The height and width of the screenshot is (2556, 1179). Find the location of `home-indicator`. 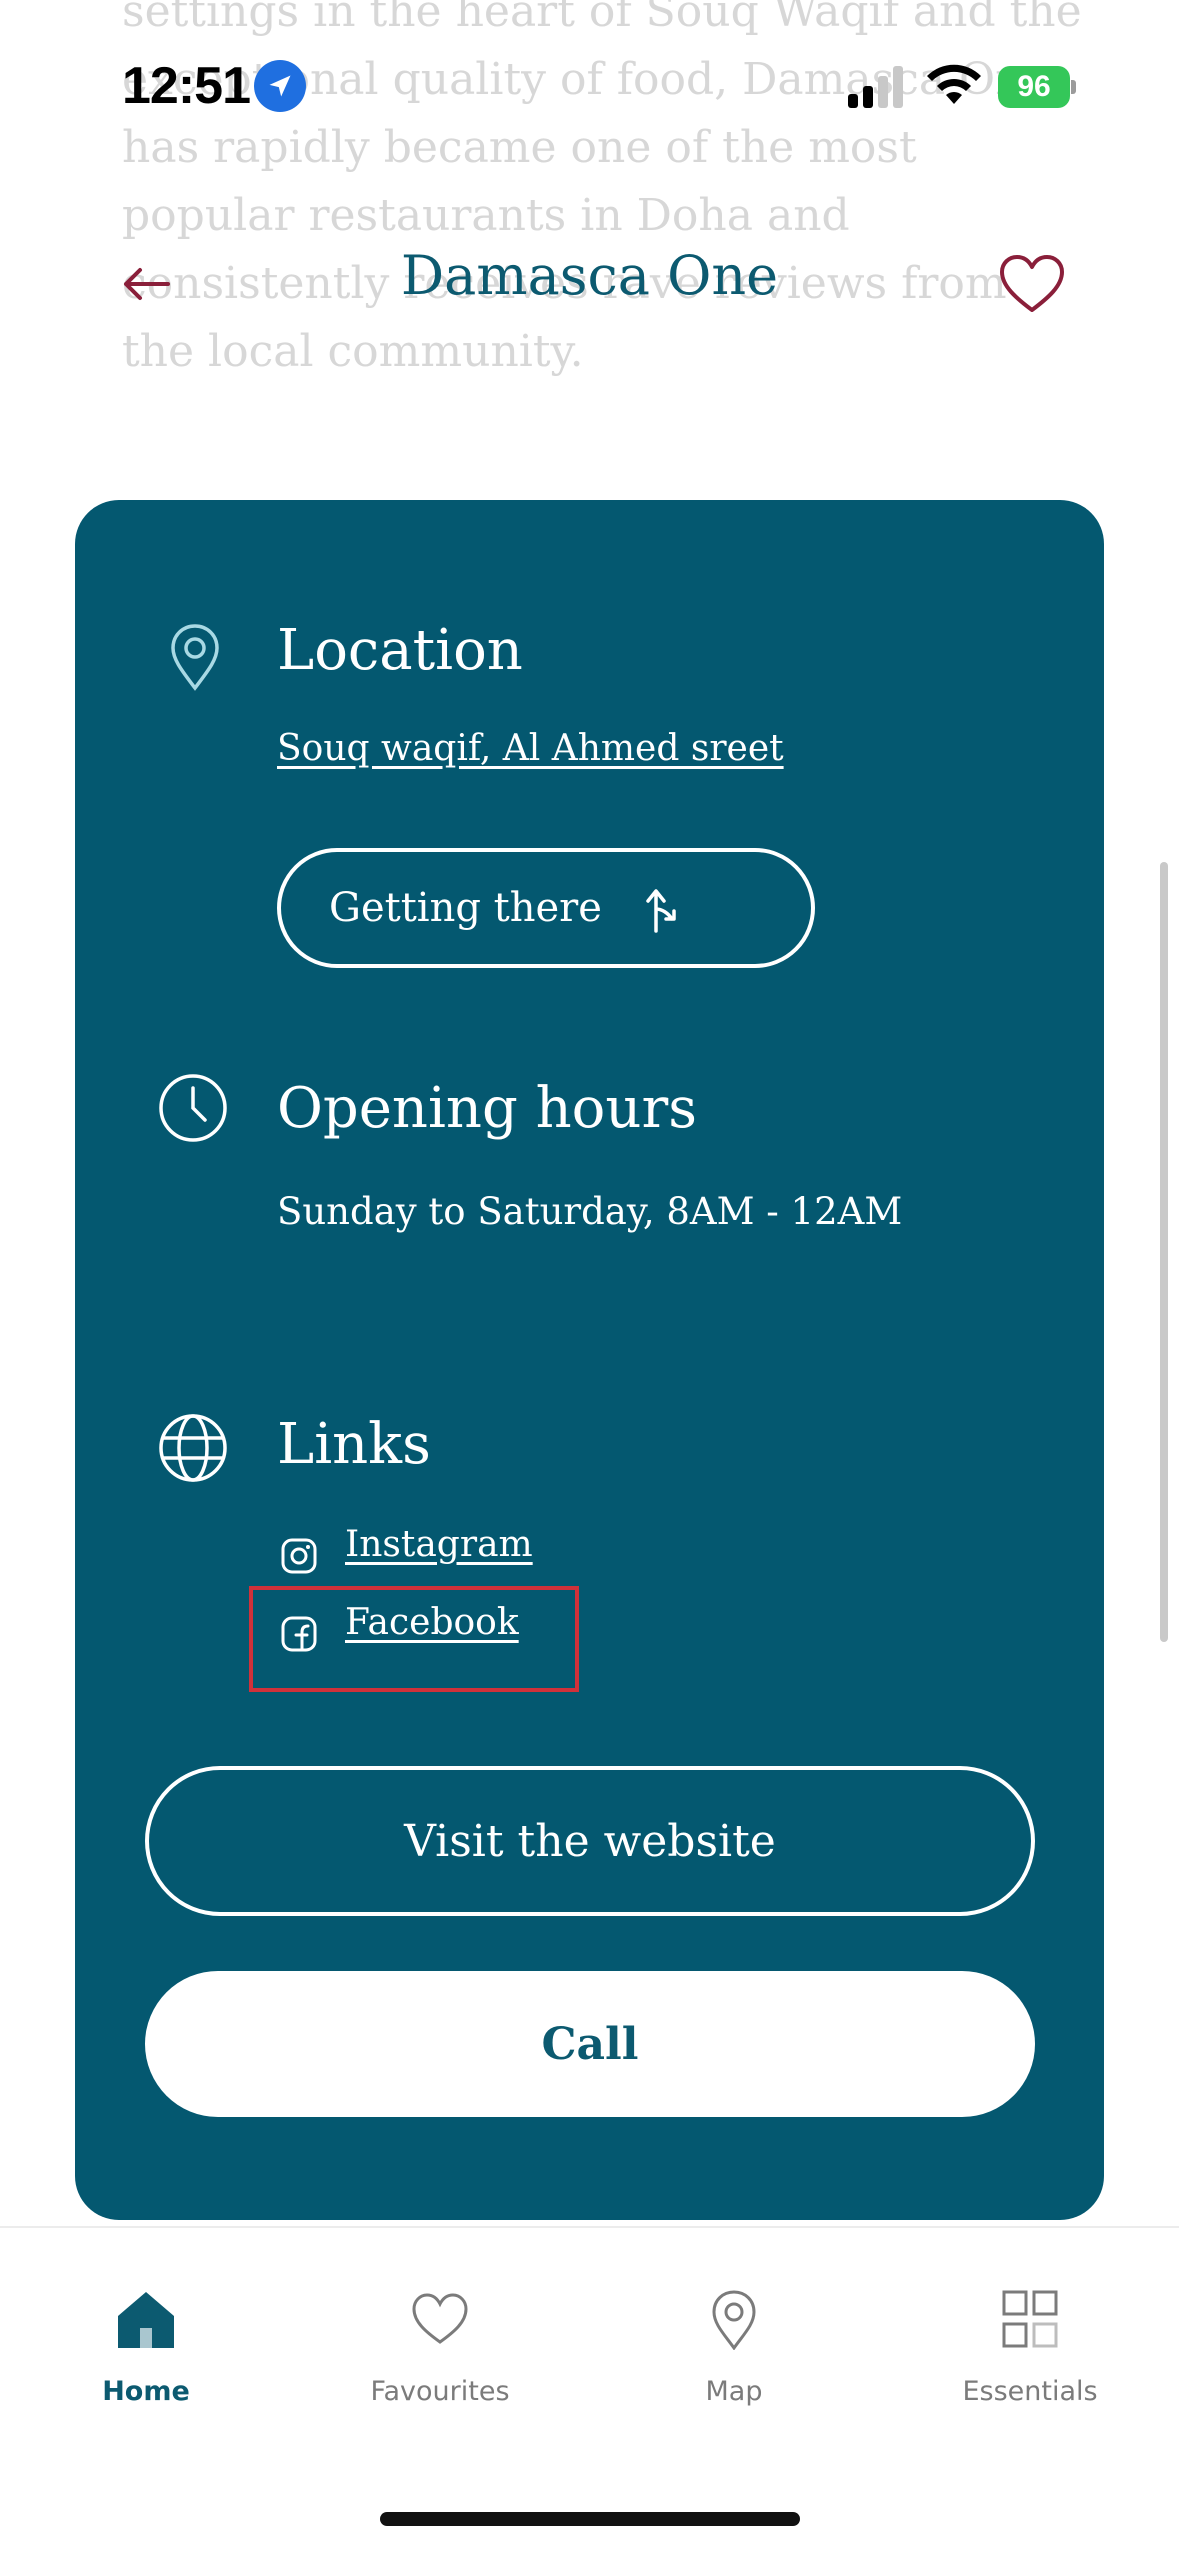

home-indicator is located at coordinates (590, 2519).